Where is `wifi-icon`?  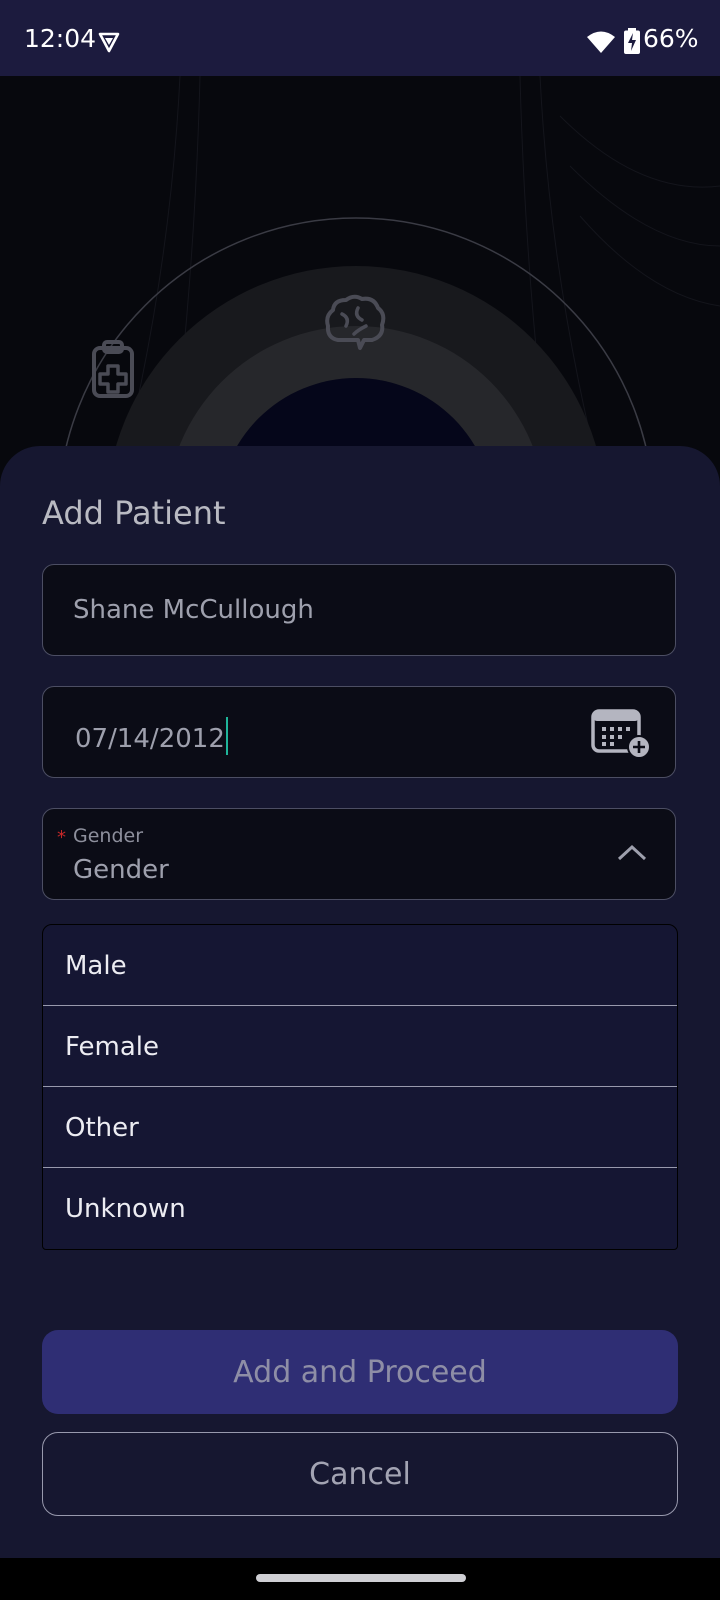 wifi-icon is located at coordinates (601, 42).